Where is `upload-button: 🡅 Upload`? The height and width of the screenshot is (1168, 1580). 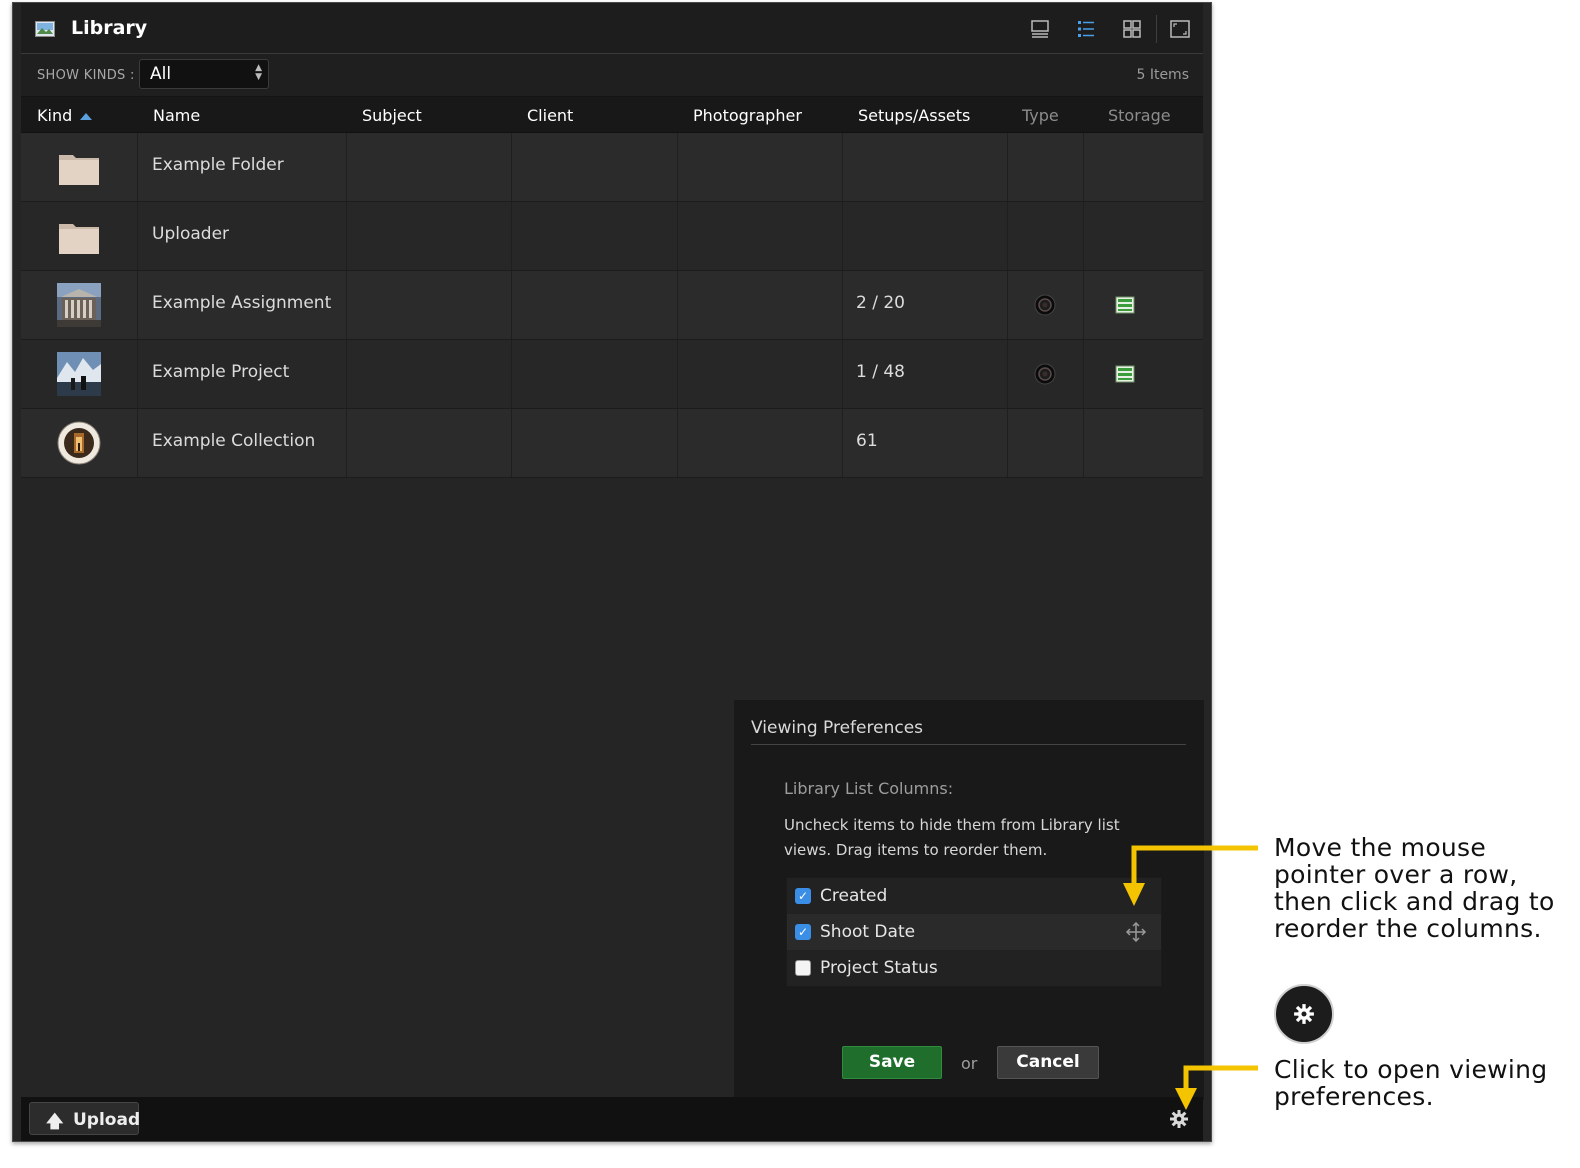
upload-button: 🡅 Upload is located at coordinates (85, 1118).